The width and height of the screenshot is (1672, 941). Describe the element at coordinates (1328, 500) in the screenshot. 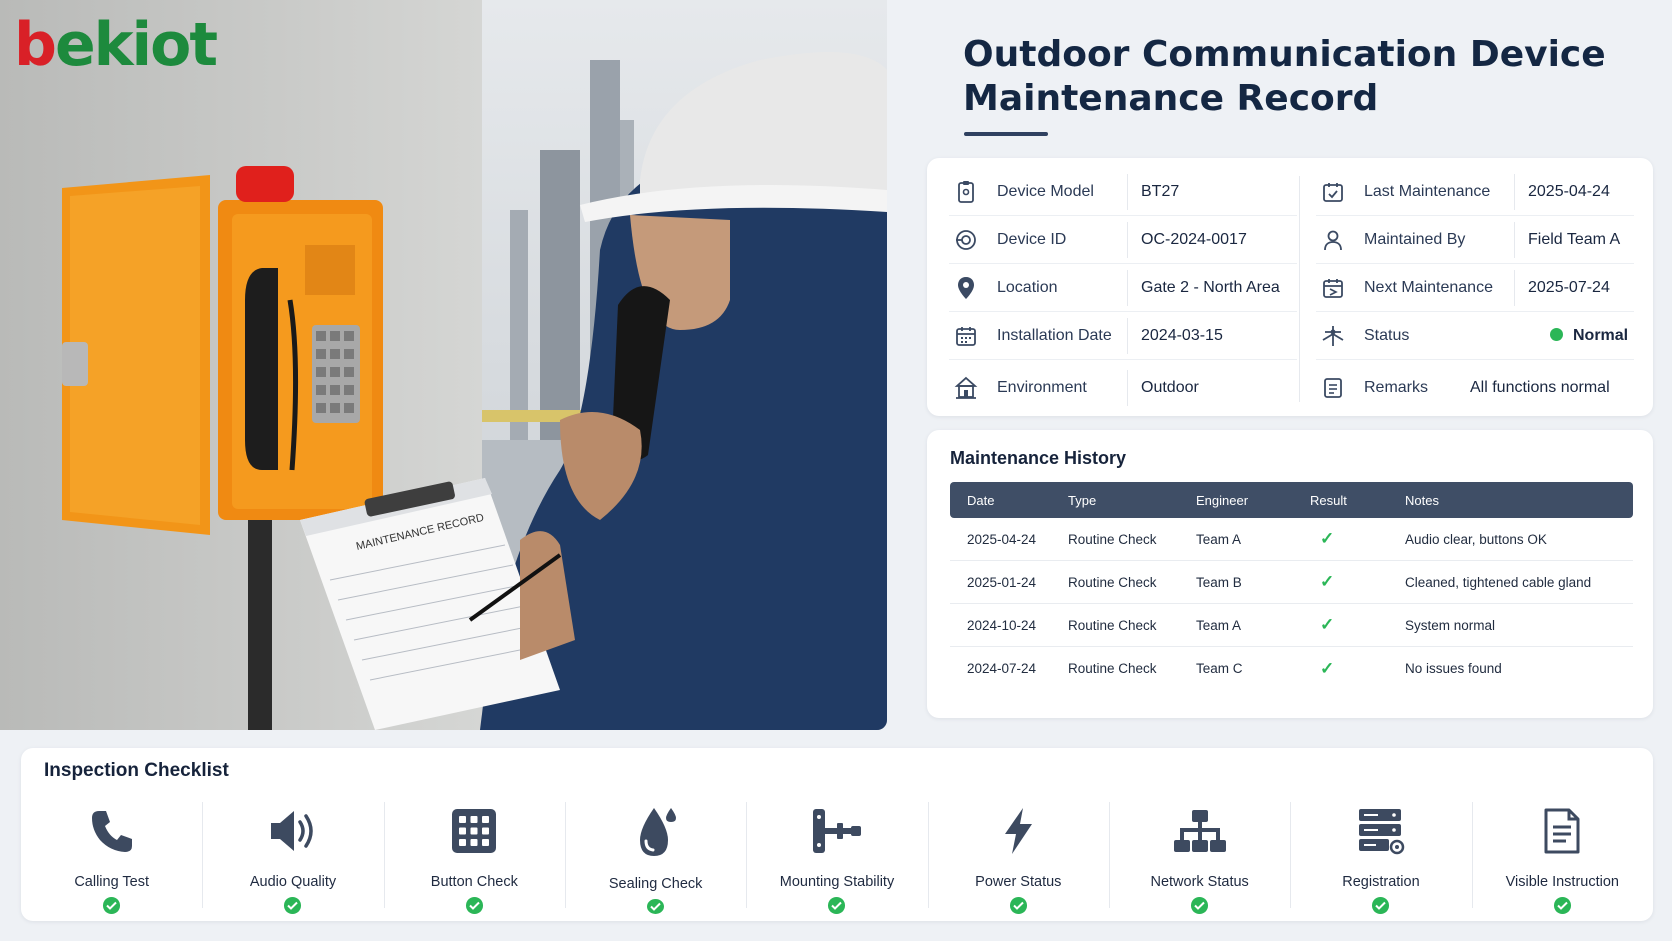

I see `column-header-result: Result` at that location.